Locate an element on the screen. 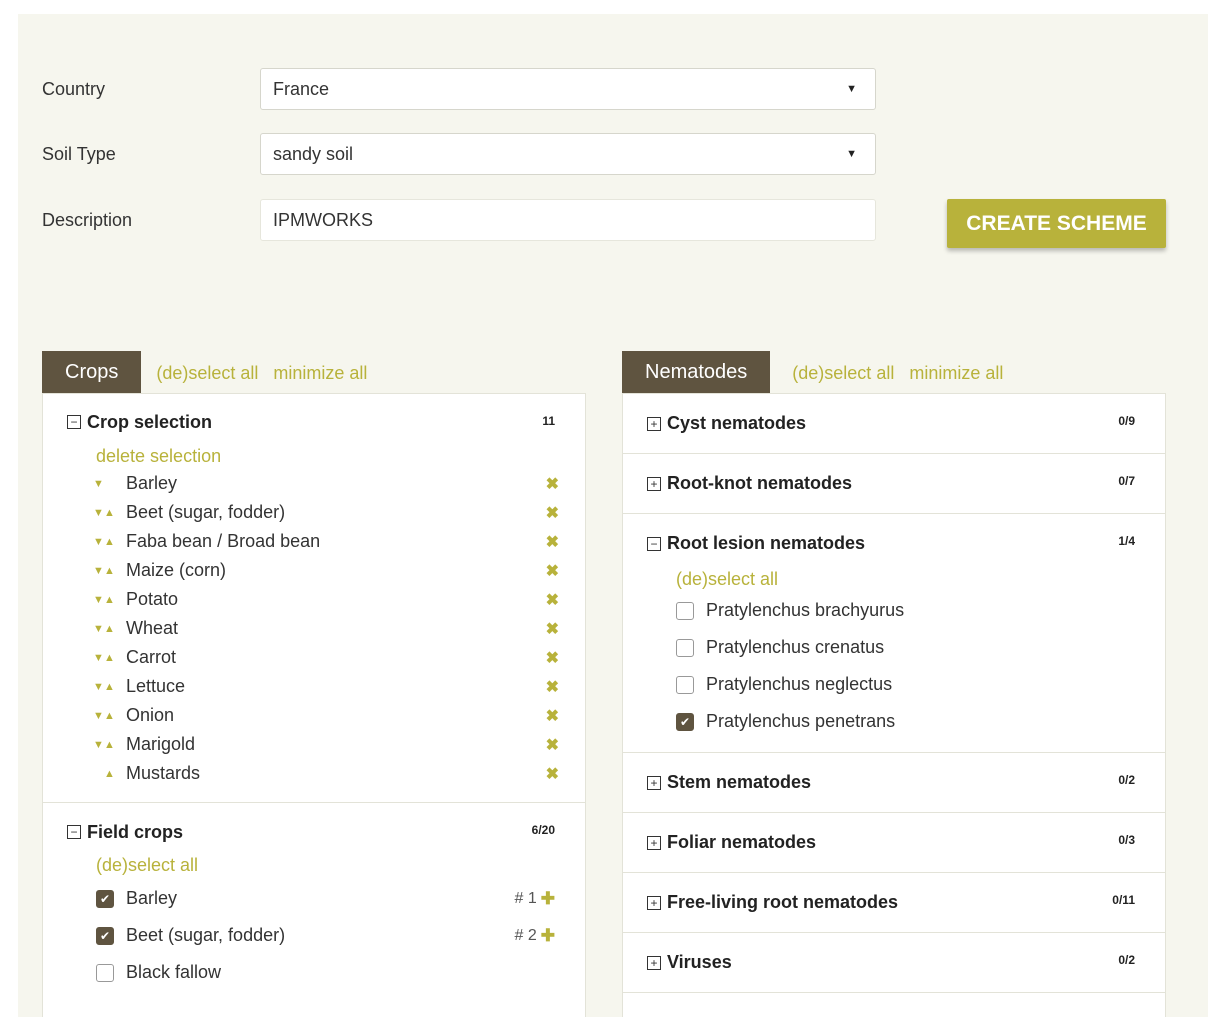  crop-selection-item: ▼ ▲ Beet (sugar, fodder) ✖ is located at coordinates (314, 512).